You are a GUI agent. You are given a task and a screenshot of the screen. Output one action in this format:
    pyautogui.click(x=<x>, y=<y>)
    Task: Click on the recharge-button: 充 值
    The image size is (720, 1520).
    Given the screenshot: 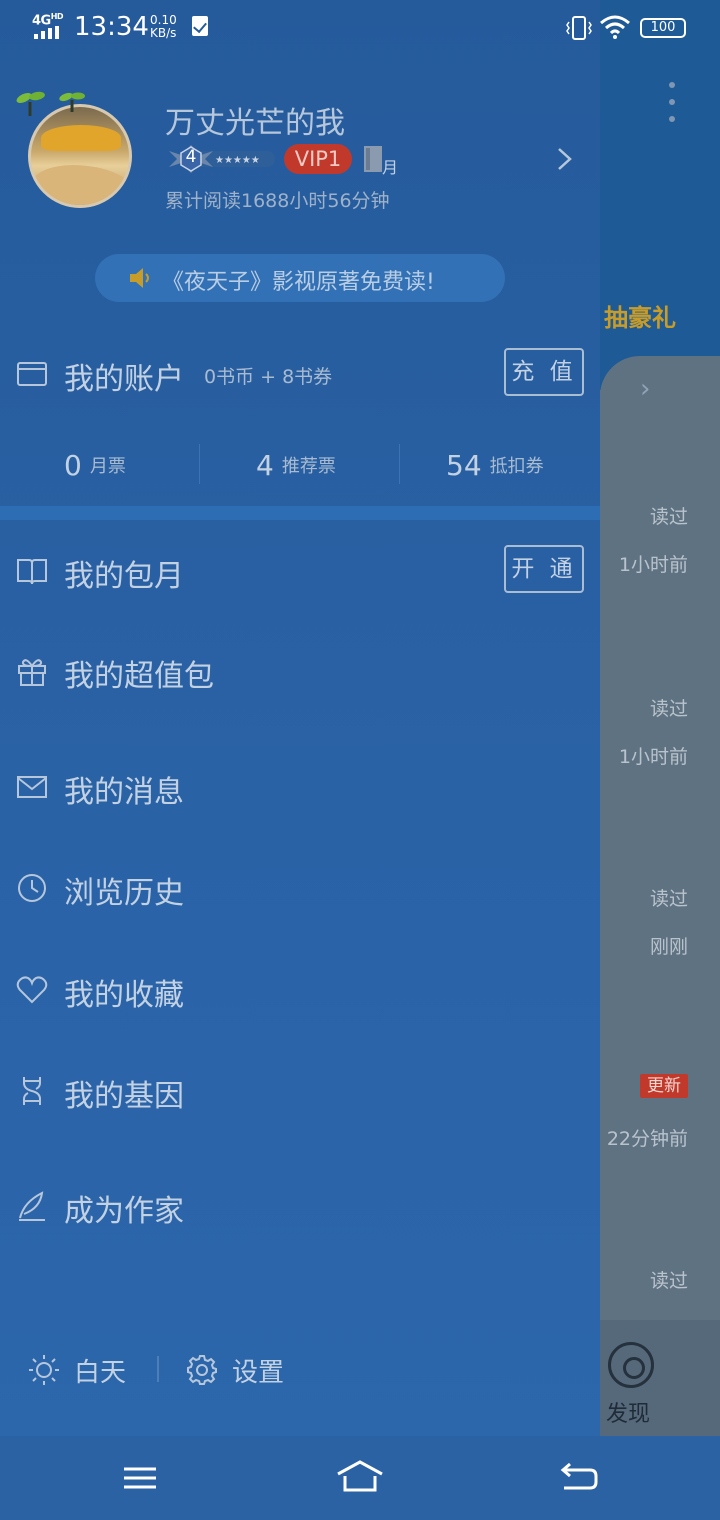 What is the action you would take?
    pyautogui.click(x=544, y=372)
    